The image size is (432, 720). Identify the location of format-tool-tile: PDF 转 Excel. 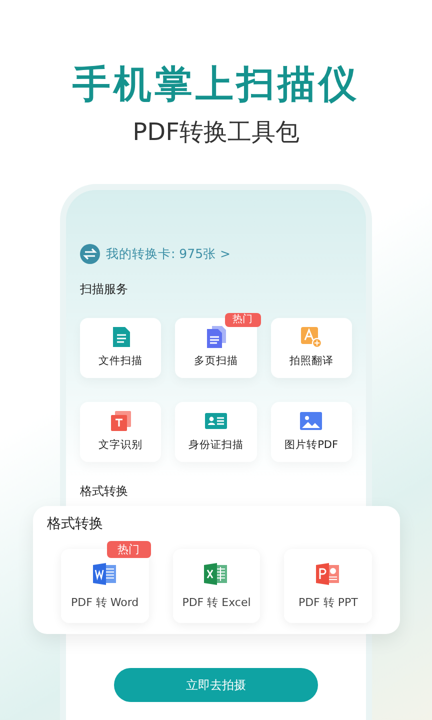
(216, 586).